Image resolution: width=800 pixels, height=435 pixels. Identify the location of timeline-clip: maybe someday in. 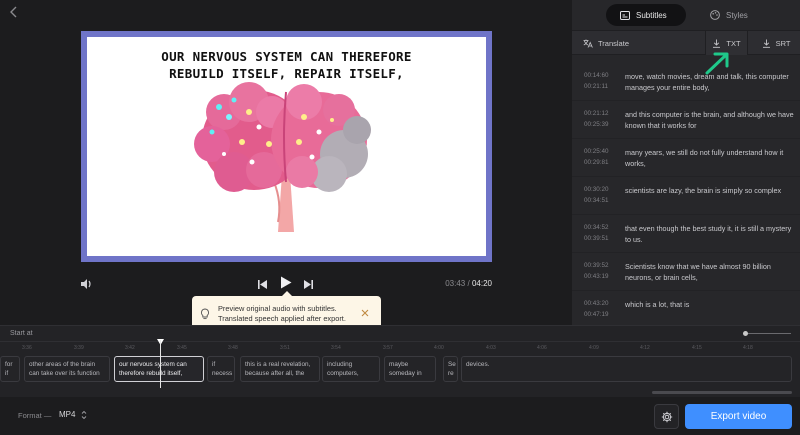
(410, 369).